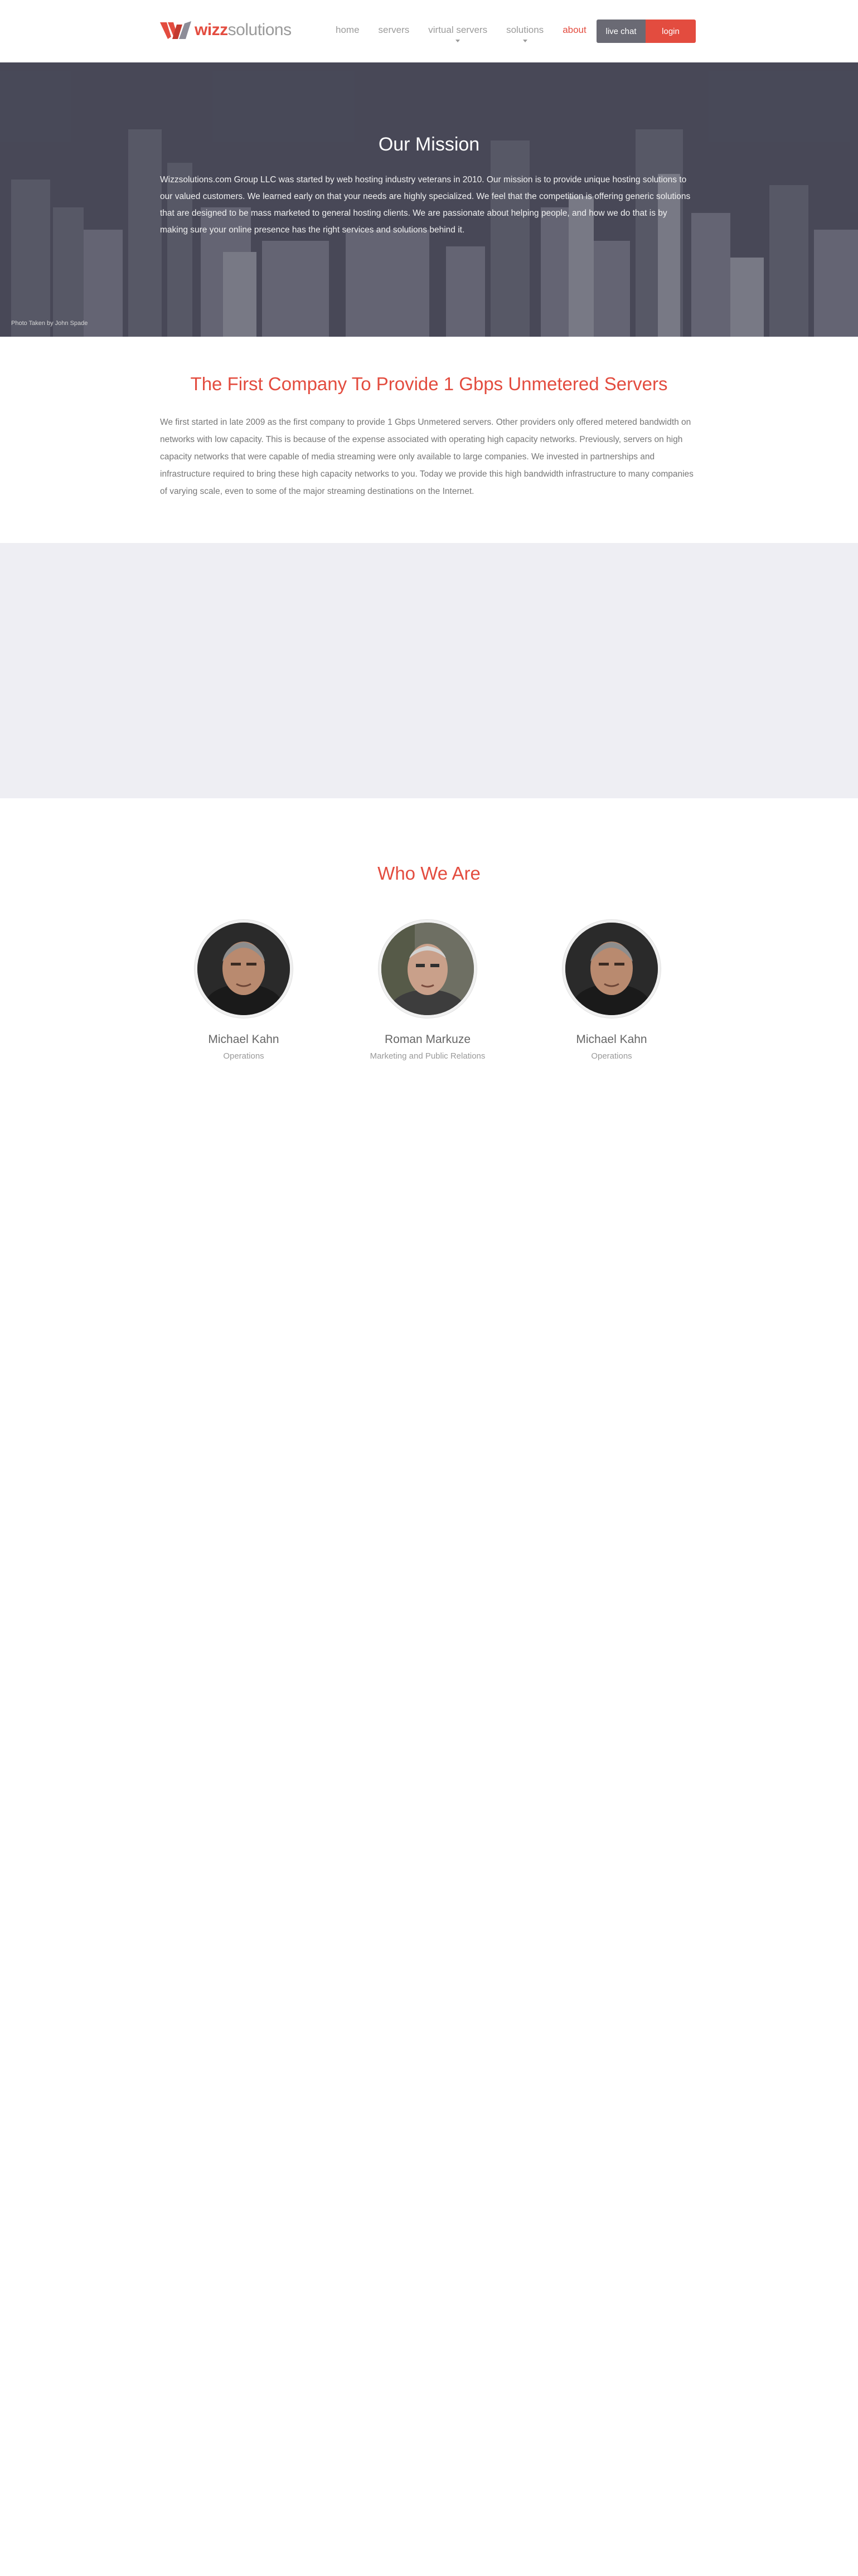 The height and width of the screenshot is (2576, 858). I want to click on logo-word-2: solutions, so click(259, 30).